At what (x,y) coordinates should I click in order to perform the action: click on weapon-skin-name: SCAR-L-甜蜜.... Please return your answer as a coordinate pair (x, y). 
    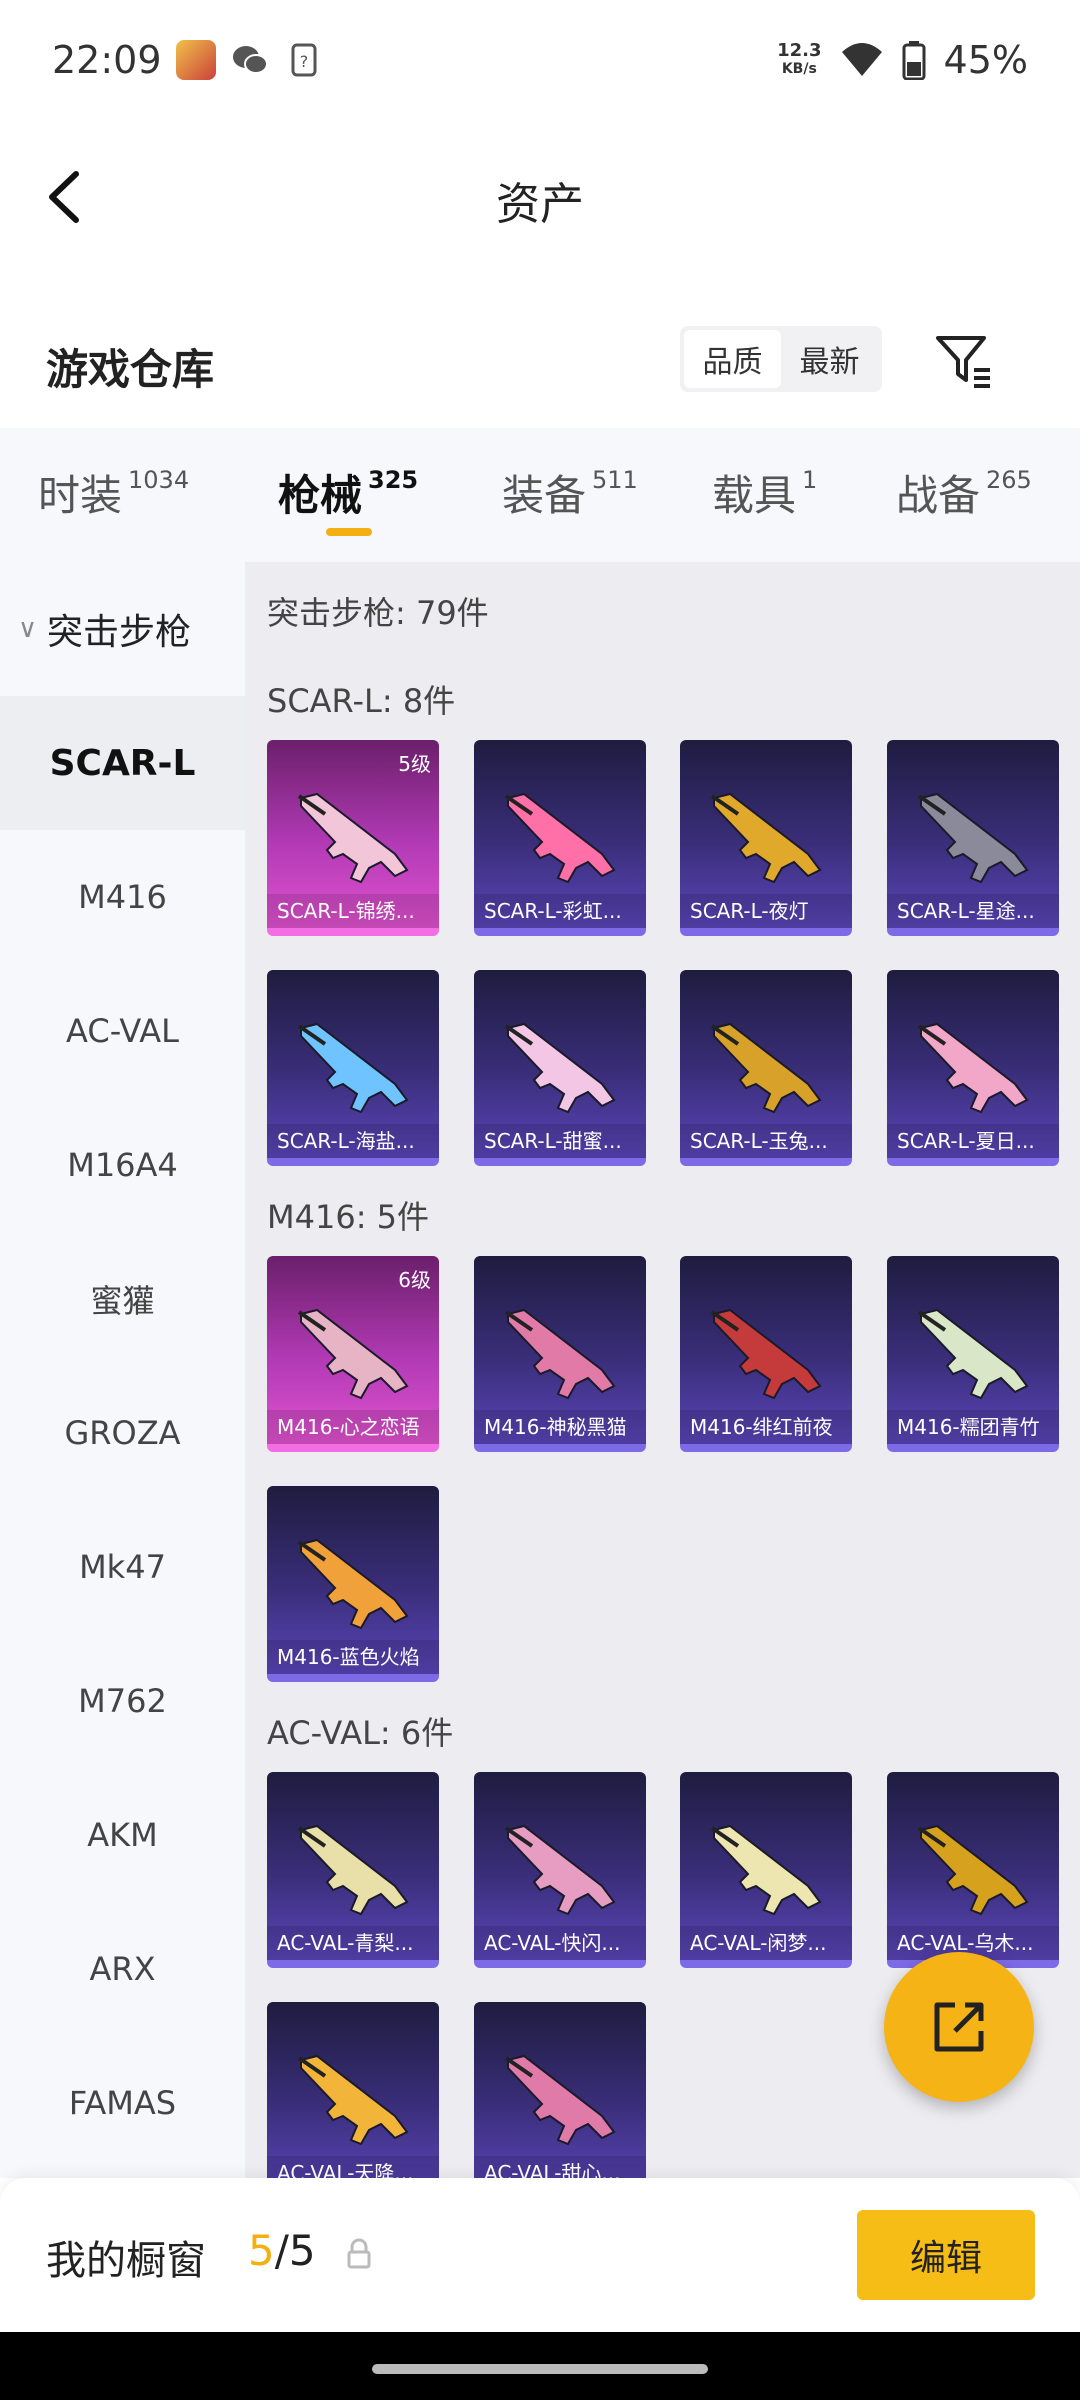
    Looking at the image, I should click on (560, 1141).